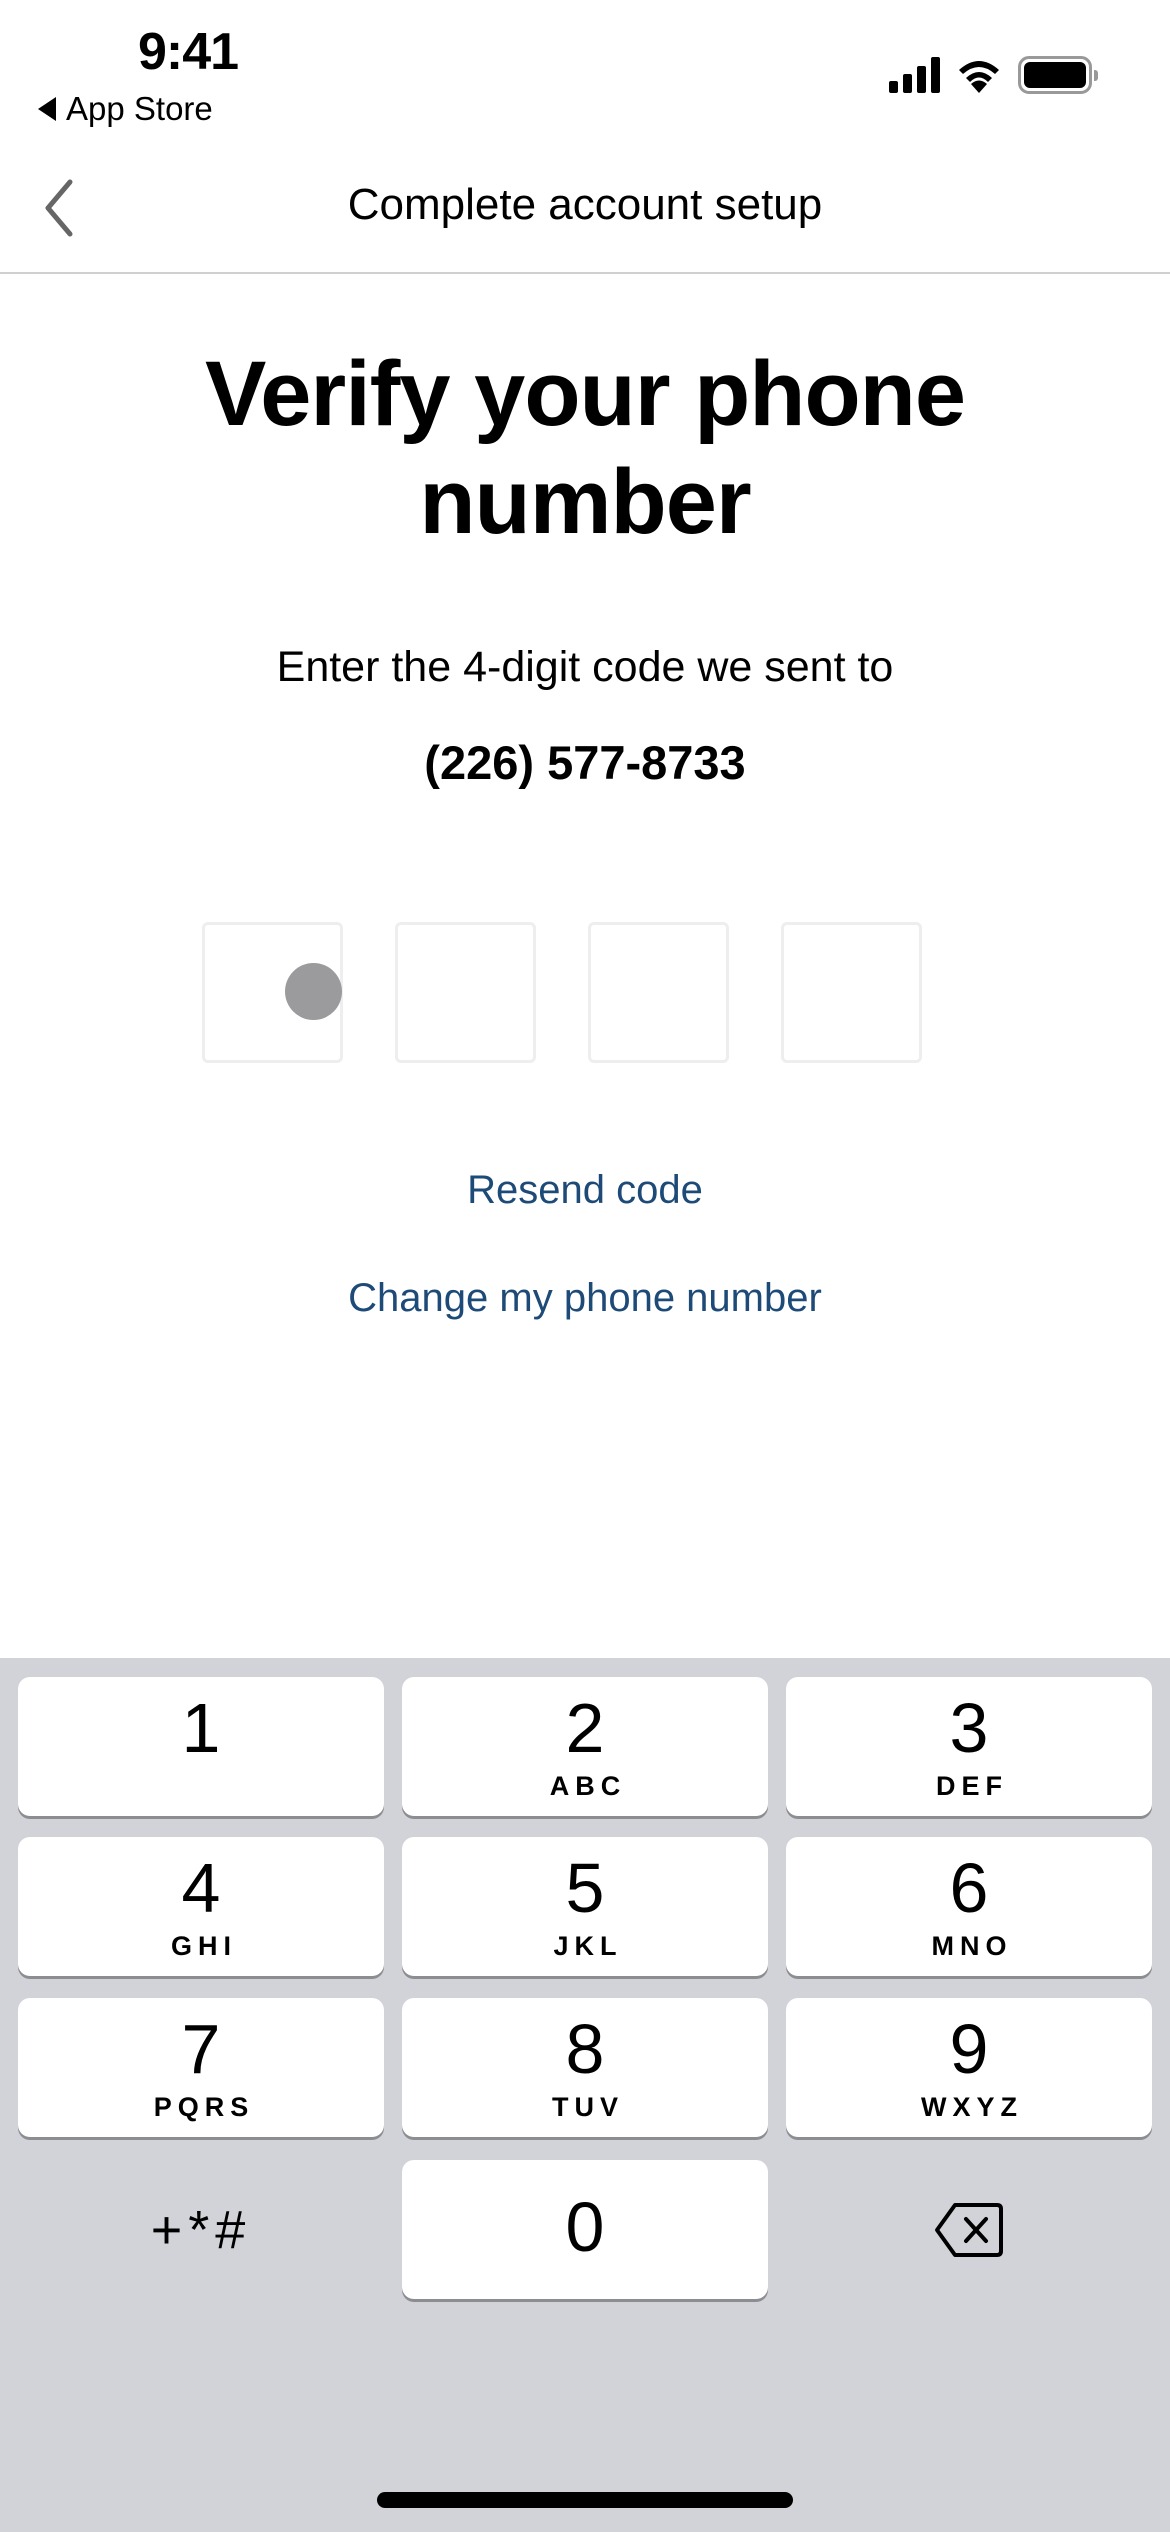 Image resolution: width=1170 pixels, height=2532 pixels. Describe the element at coordinates (585, 1190) in the screenshot. I see `resend-code-link: Resend code` at that location.